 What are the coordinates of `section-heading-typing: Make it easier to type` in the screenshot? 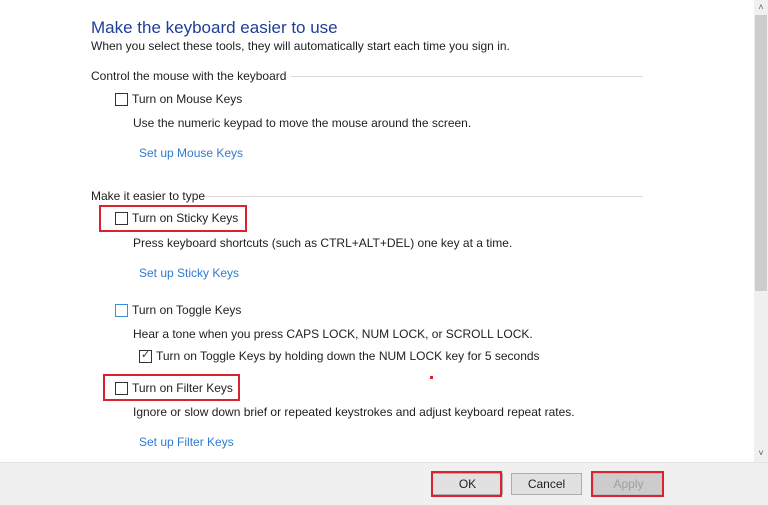 It's located at (148, 196).